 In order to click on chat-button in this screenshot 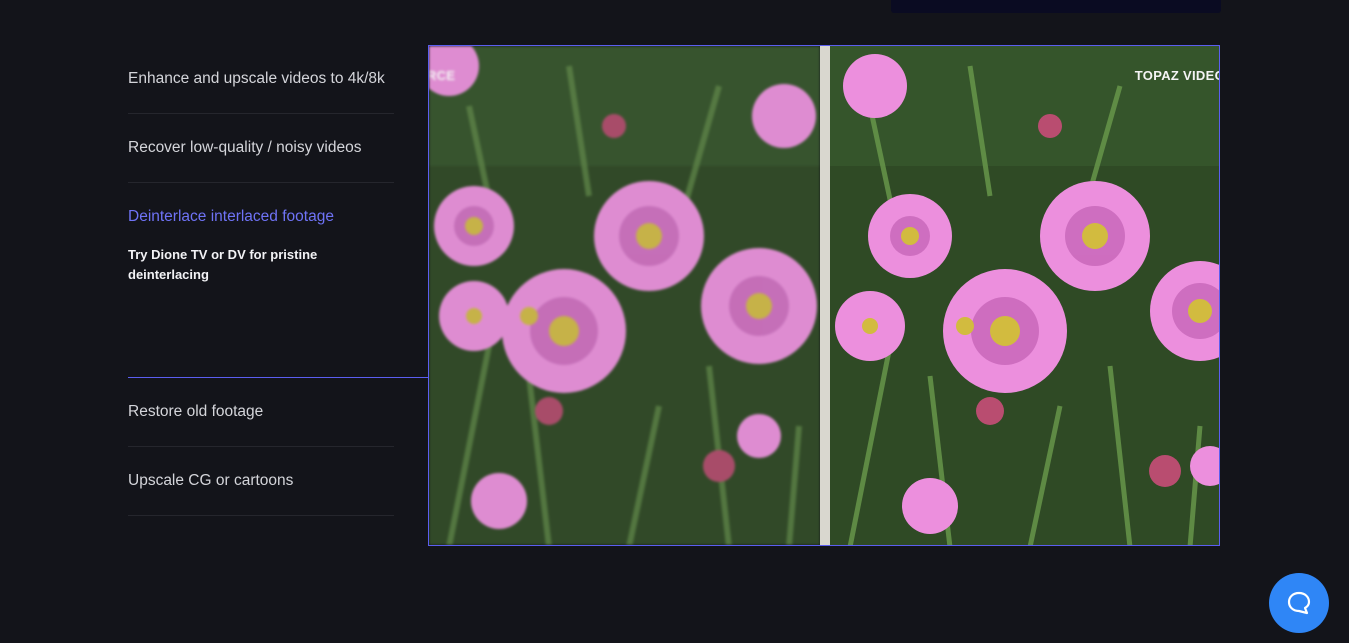, I will do `click(1299, 603)`.